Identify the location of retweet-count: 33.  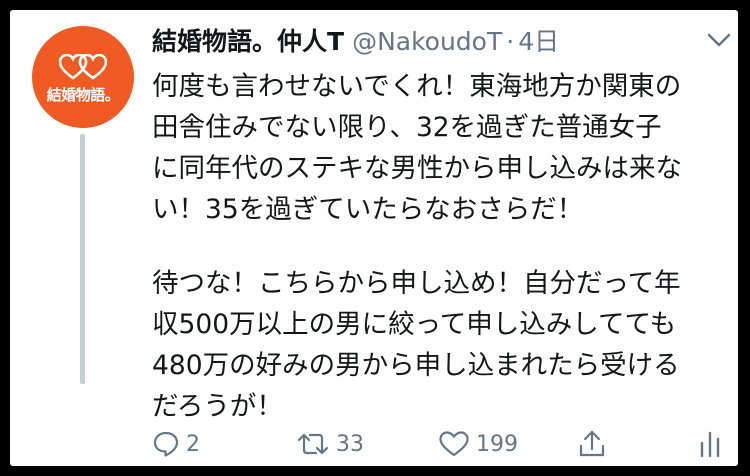
(350, 444).